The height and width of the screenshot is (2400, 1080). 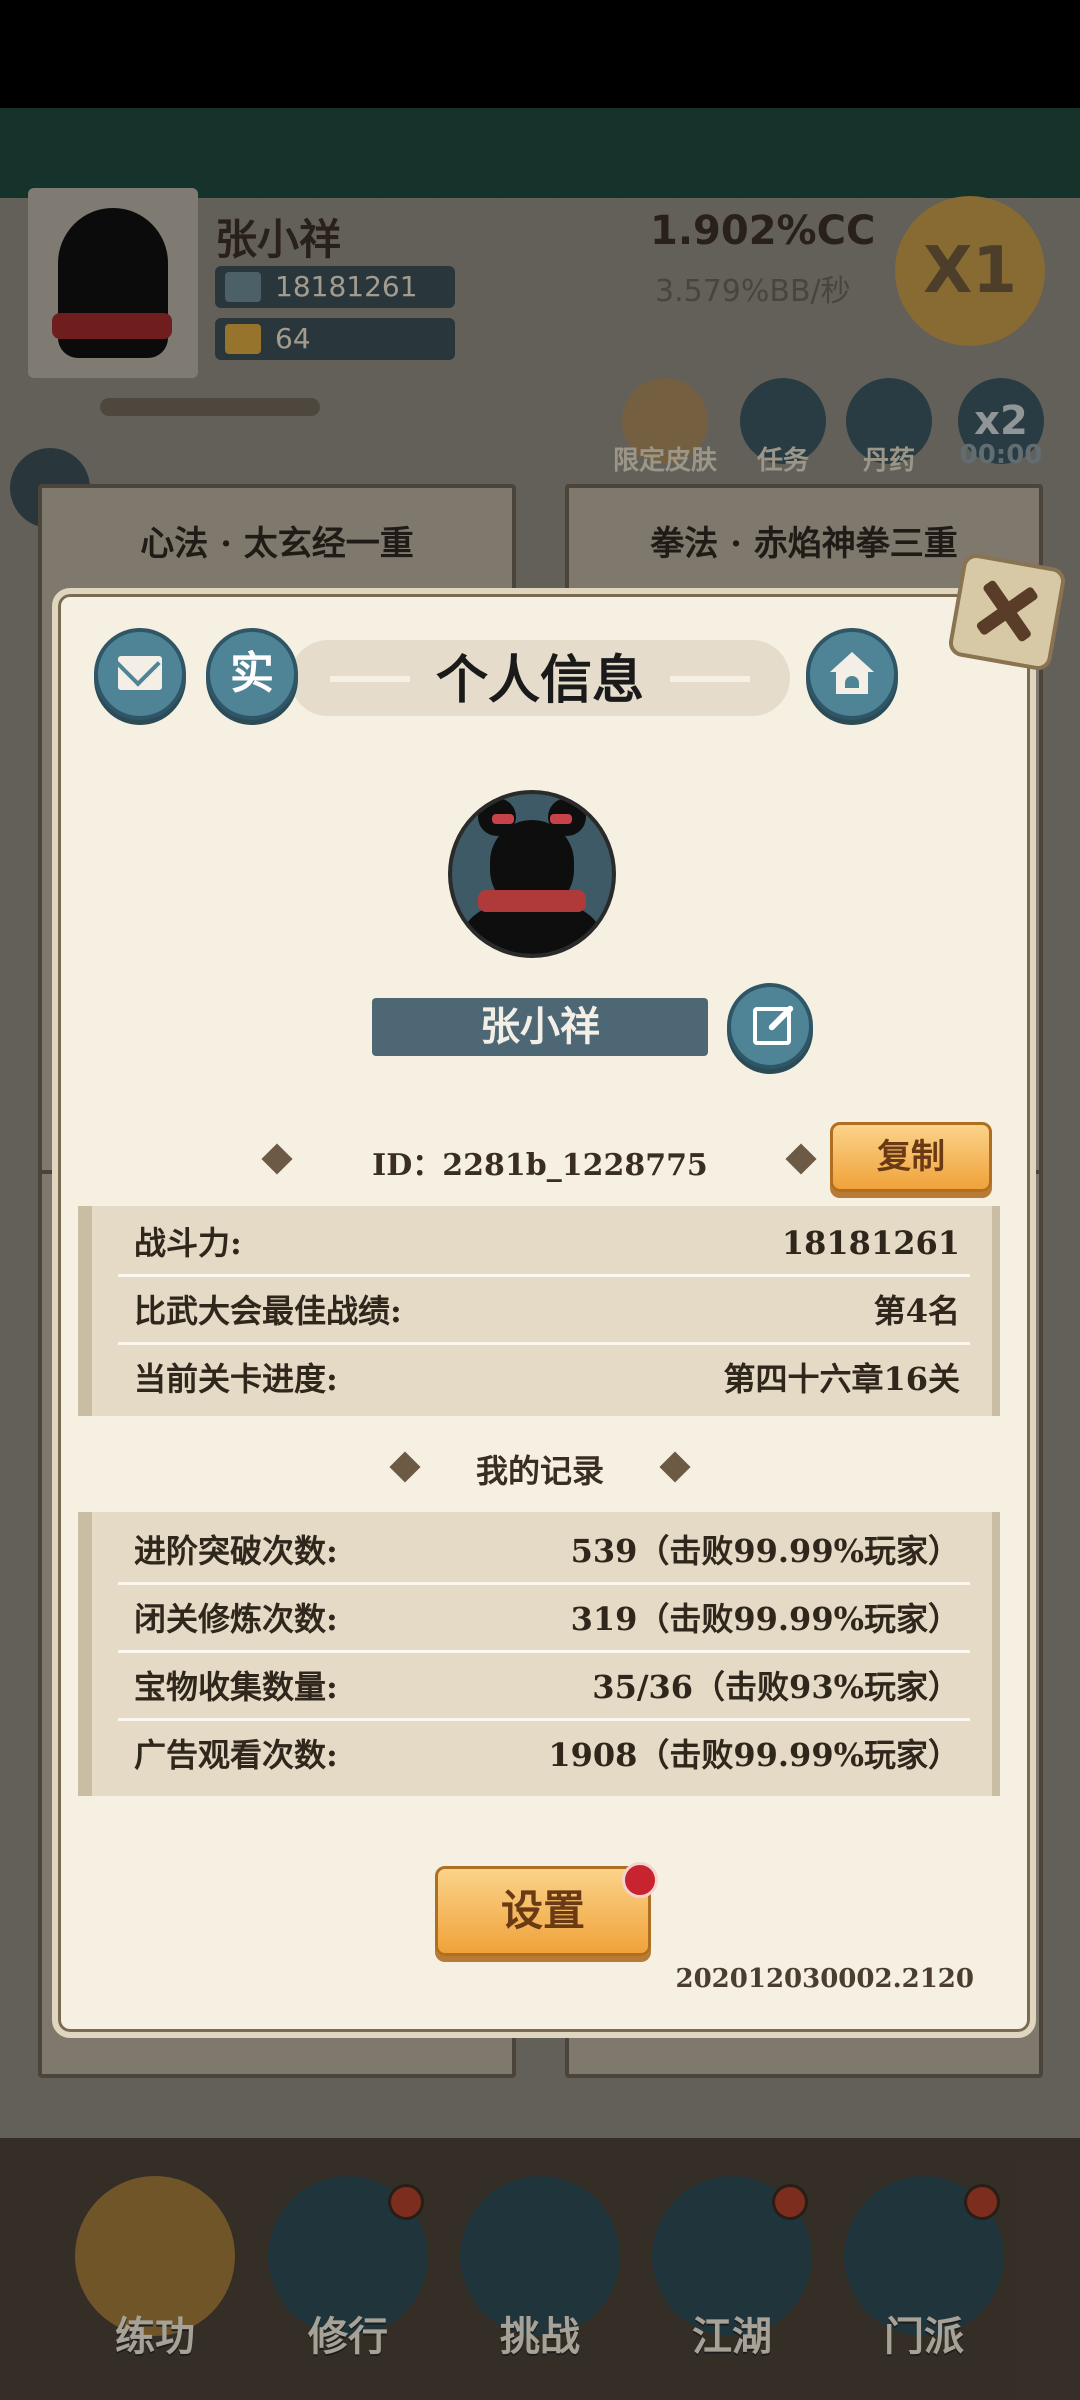 I want to click on mail-icon, so click(x=140, y=673).